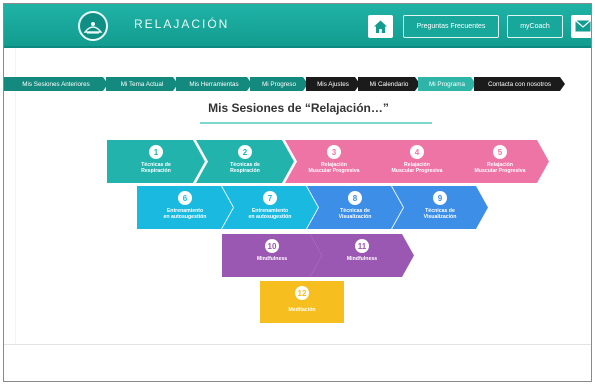 The height and width of the screenshot is (385, 595). I want to click on app-title: RELAJACIÓN, so click(182, 24).